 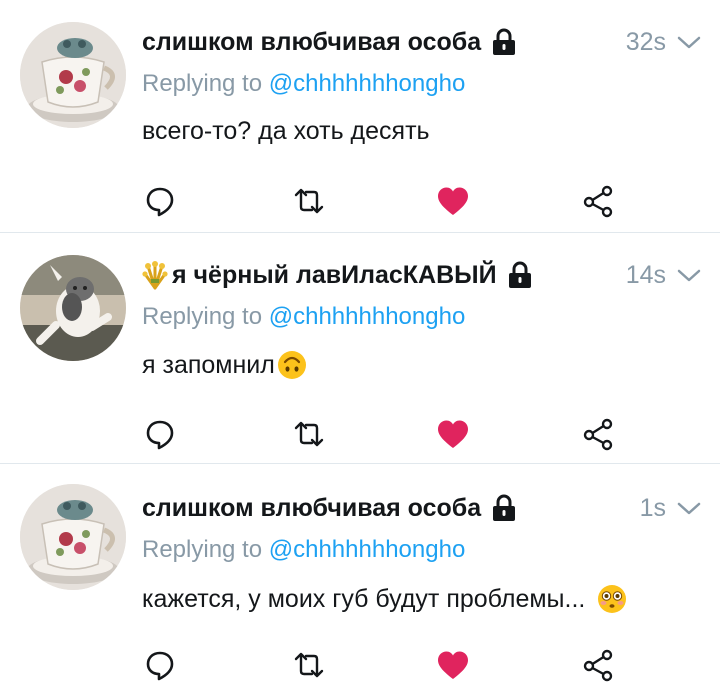 I want to click on tweet-text: я запомнил, so click(x=224, y=365).